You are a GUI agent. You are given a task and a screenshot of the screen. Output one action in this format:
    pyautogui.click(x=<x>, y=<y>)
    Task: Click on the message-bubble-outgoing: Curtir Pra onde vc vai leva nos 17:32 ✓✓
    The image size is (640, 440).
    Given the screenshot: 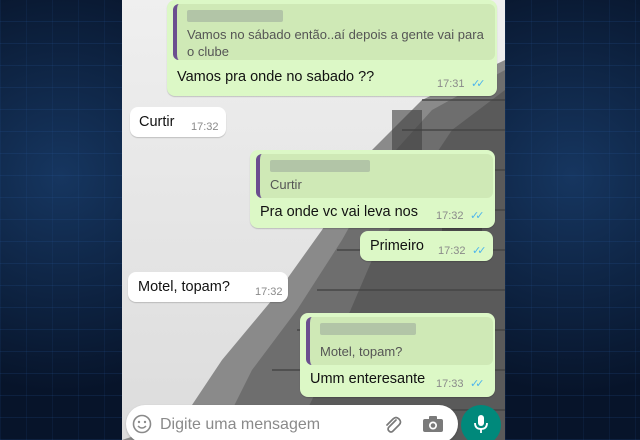 What is the action you would take?
    pyautogui.click(x=372, y=189)
    